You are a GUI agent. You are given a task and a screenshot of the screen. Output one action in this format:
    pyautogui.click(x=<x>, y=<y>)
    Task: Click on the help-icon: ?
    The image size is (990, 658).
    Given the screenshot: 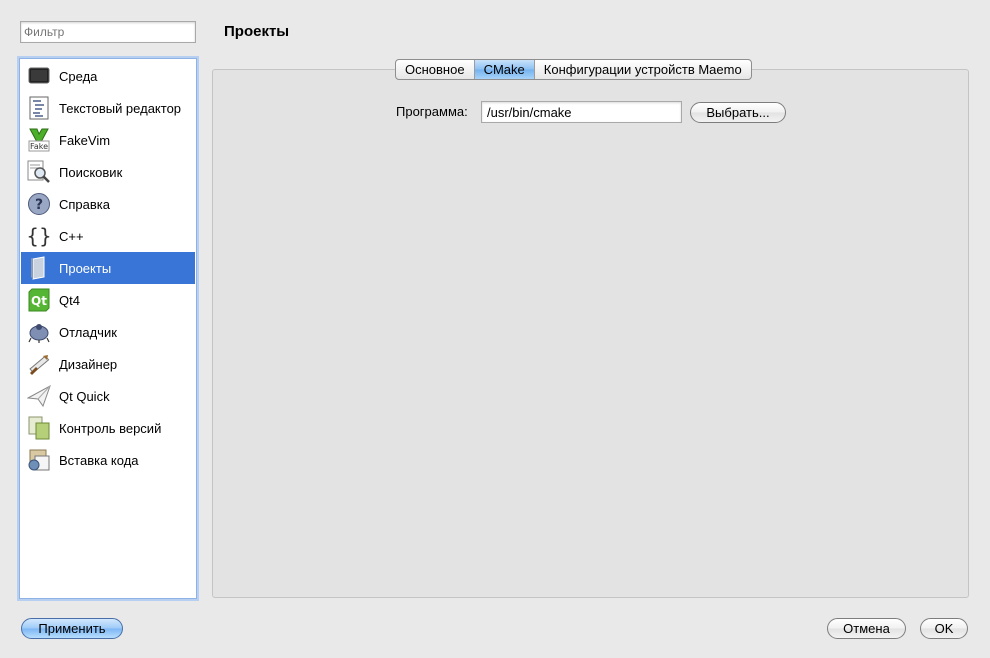 What is the action you would take?
    pyautogui.click(x=39, y=204)
    